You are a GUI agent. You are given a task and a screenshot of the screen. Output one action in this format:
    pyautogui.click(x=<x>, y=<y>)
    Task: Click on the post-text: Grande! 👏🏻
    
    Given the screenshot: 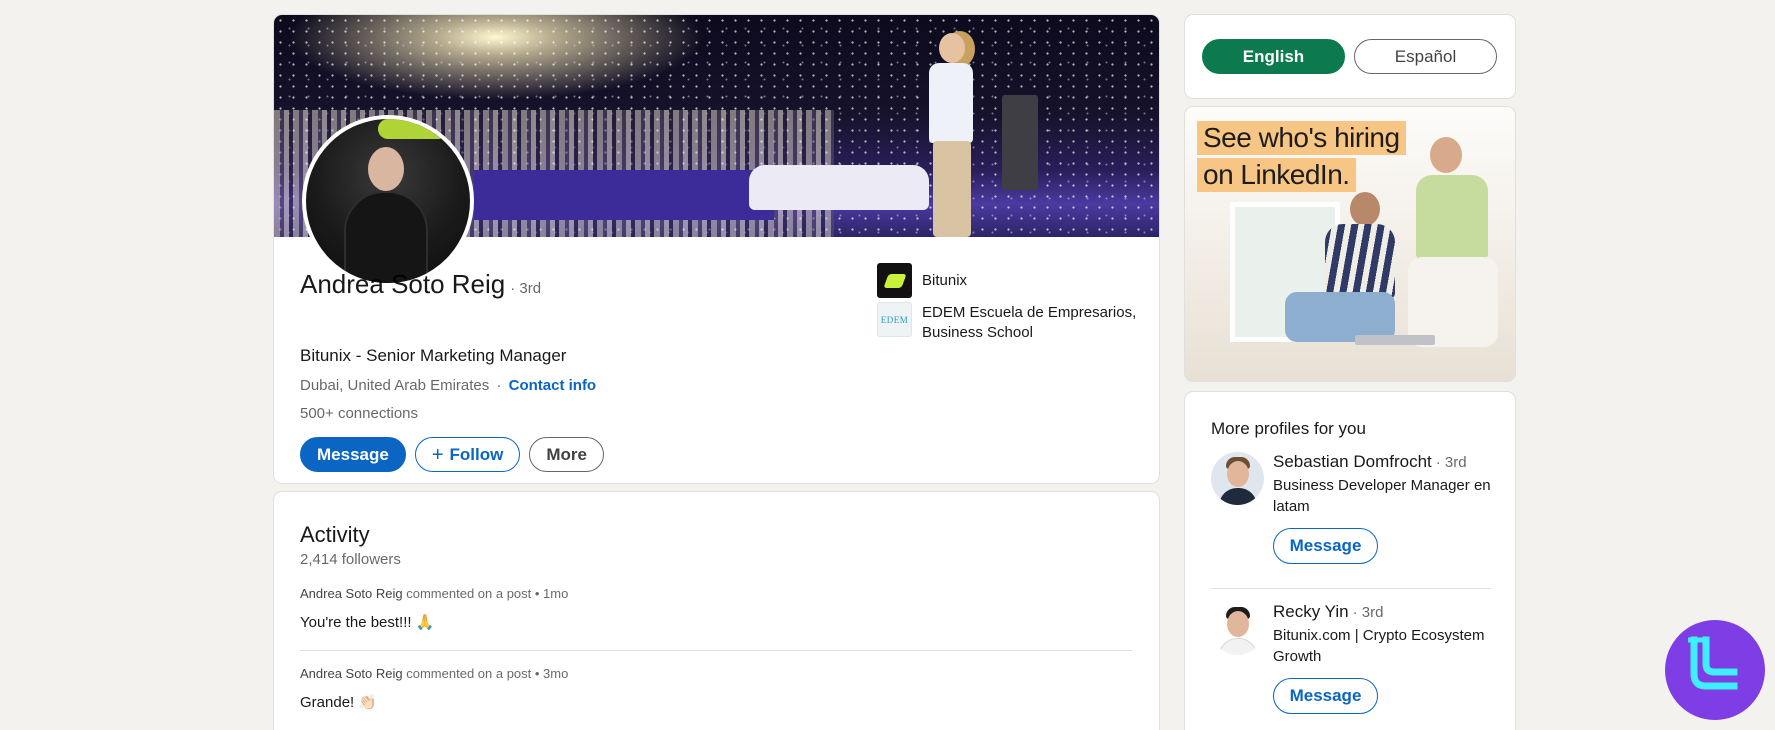 What is the action you would take?
    pyautogui.click(x=339, y=702)
    